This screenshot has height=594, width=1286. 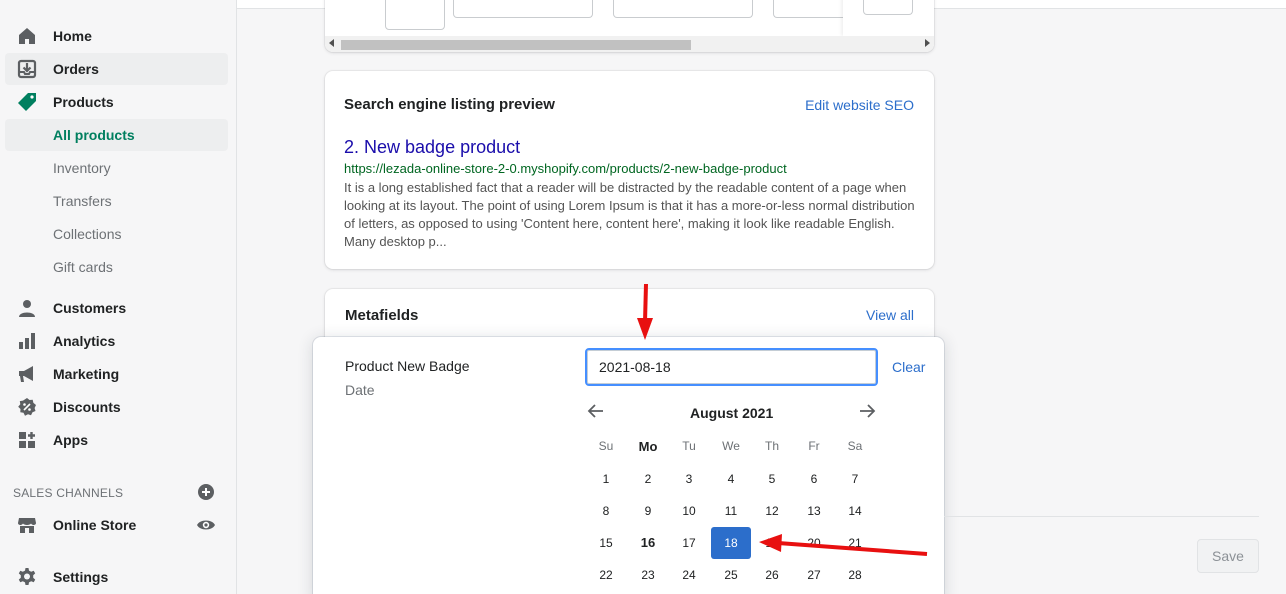 I want to click on calendar-day: 14, so click(x=855, y=511).